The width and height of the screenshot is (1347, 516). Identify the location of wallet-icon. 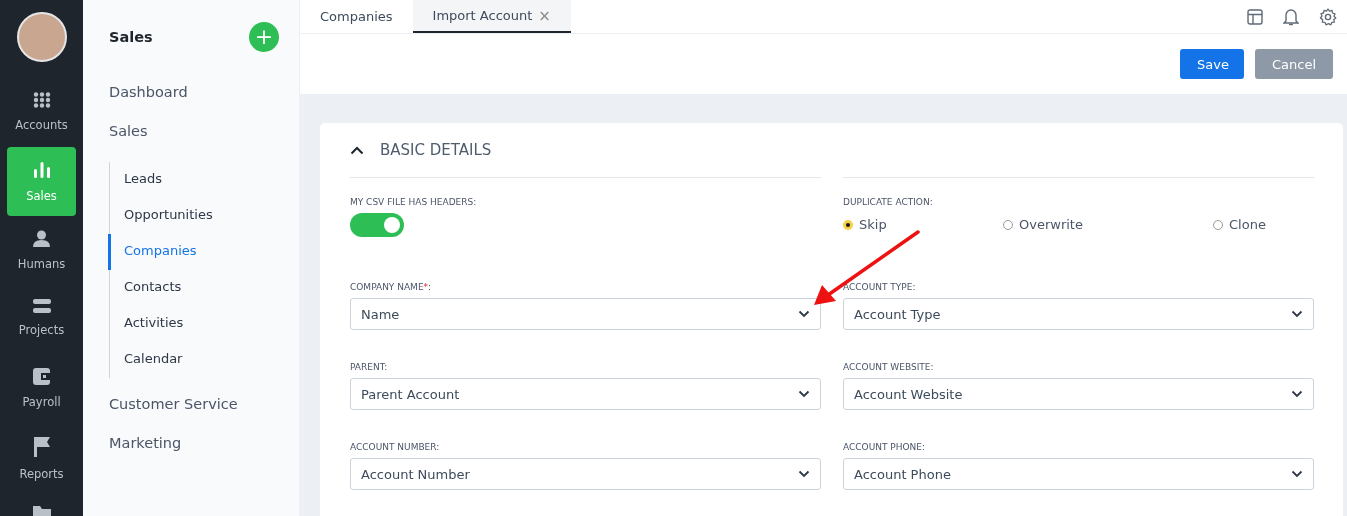
(41, 376).